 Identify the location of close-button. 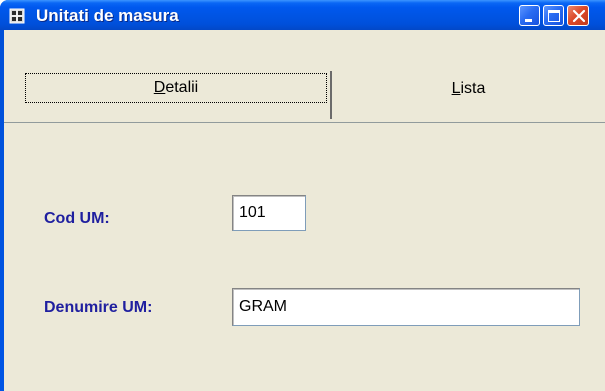
(578, 15).